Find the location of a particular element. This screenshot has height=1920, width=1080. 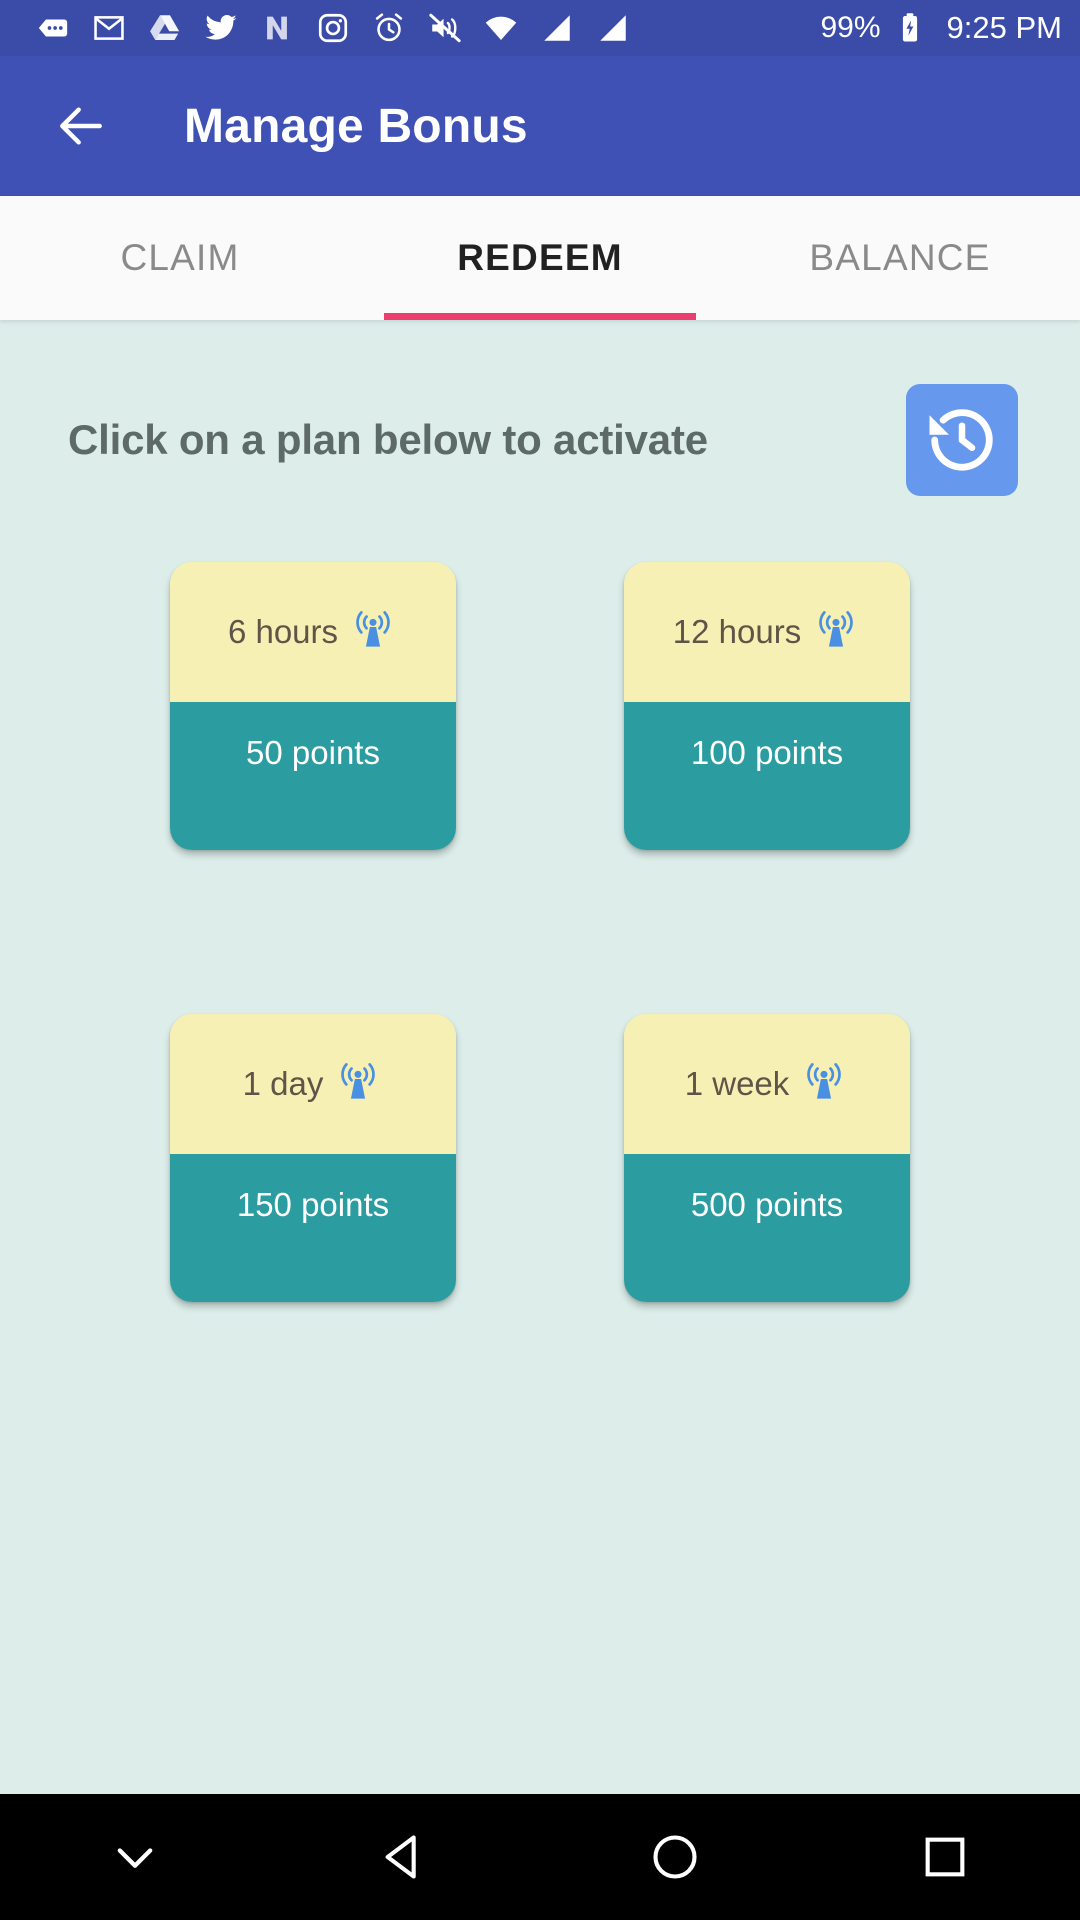

plan-duration-label: 1 day is located at coordinates (283, 1083).